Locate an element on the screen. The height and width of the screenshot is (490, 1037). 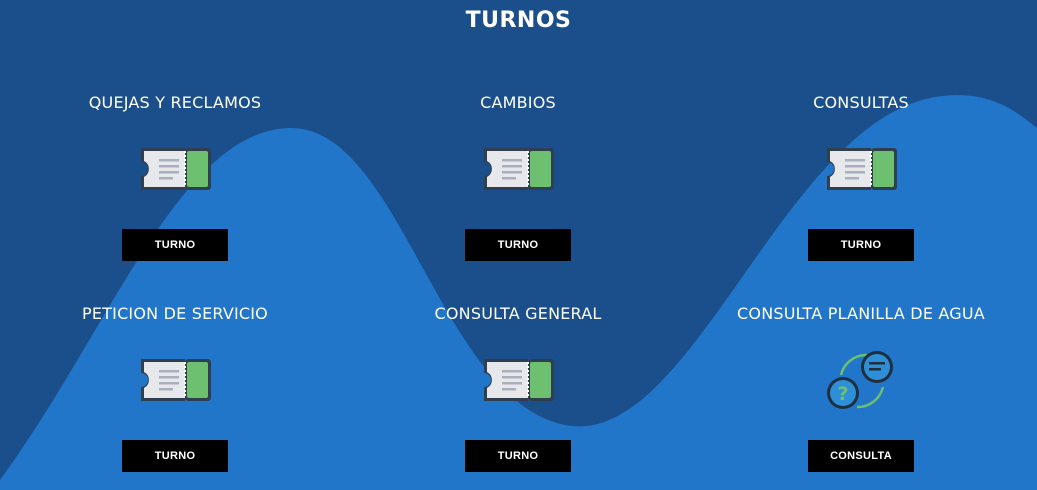
page-title: TURNOS is located at coordinates (518, 20).